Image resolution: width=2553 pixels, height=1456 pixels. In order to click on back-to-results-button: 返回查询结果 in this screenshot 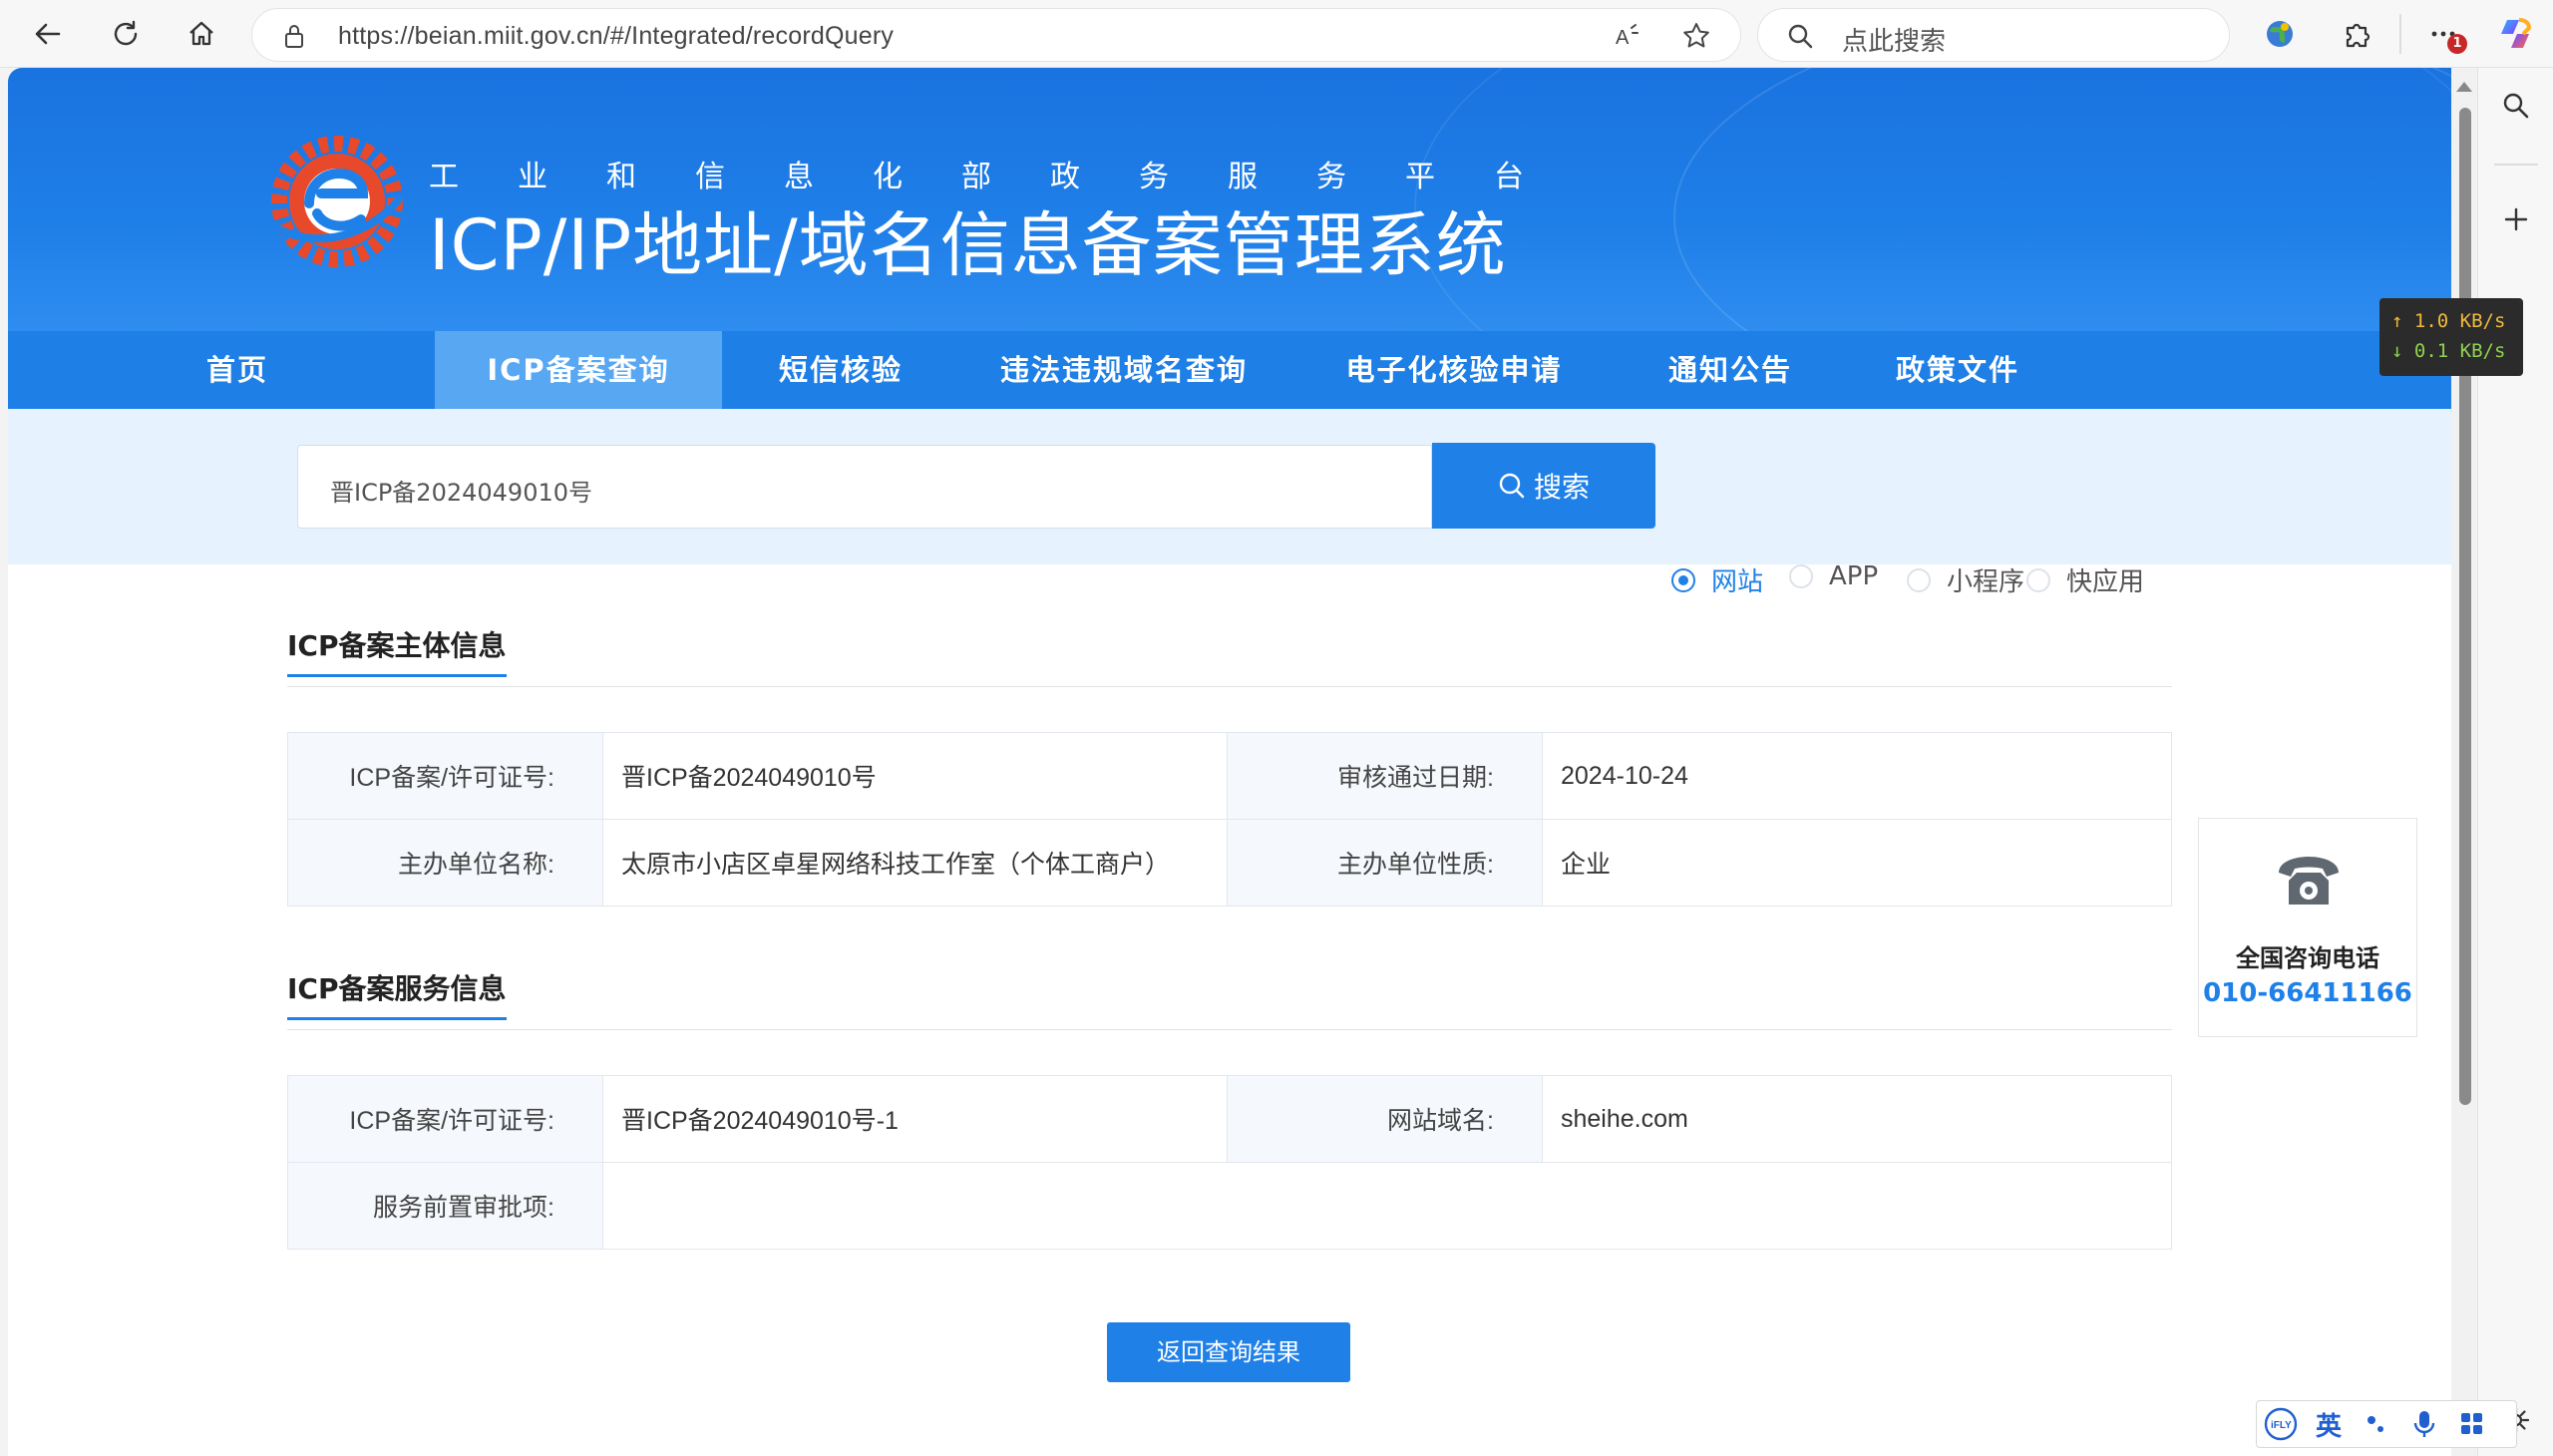, I will do `click(1228, 1352)`.